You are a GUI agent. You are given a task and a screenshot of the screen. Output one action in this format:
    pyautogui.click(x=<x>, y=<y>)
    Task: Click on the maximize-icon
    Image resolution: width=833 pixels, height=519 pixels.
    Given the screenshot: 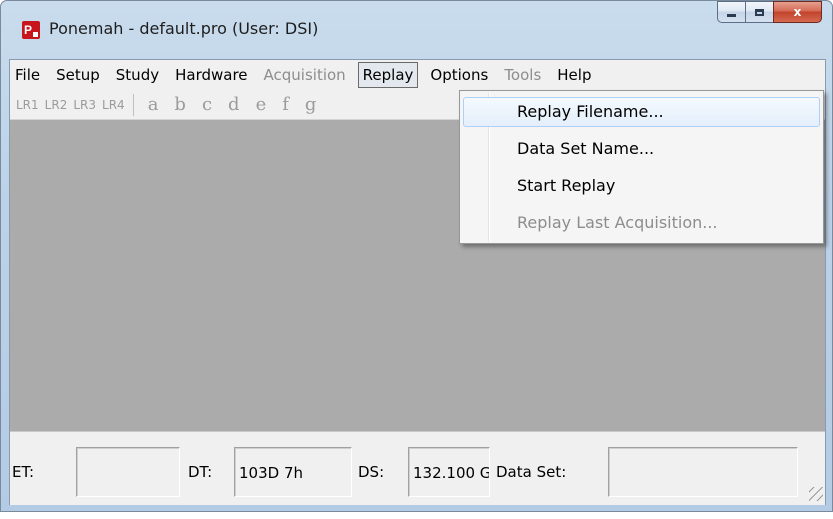 What is the action you would take?
    pyautogui.click(x=759, y=12)
    